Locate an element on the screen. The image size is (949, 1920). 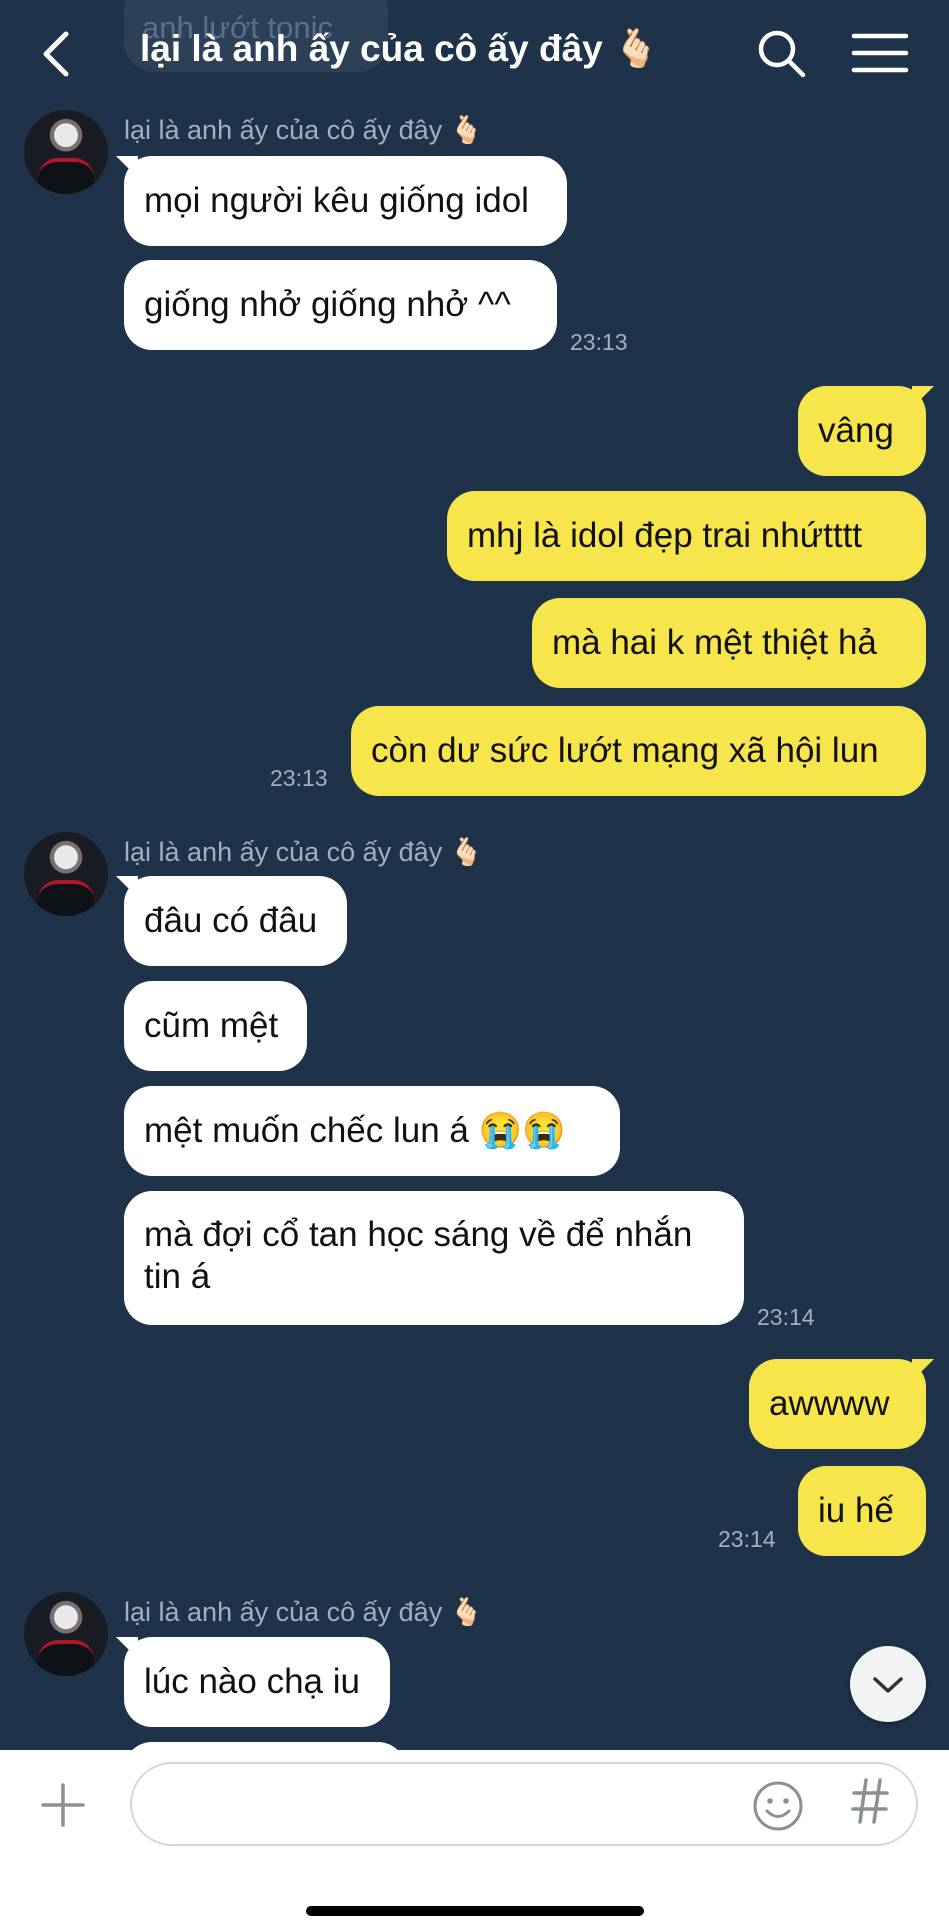
search-button is located at coordinates (782, 54).